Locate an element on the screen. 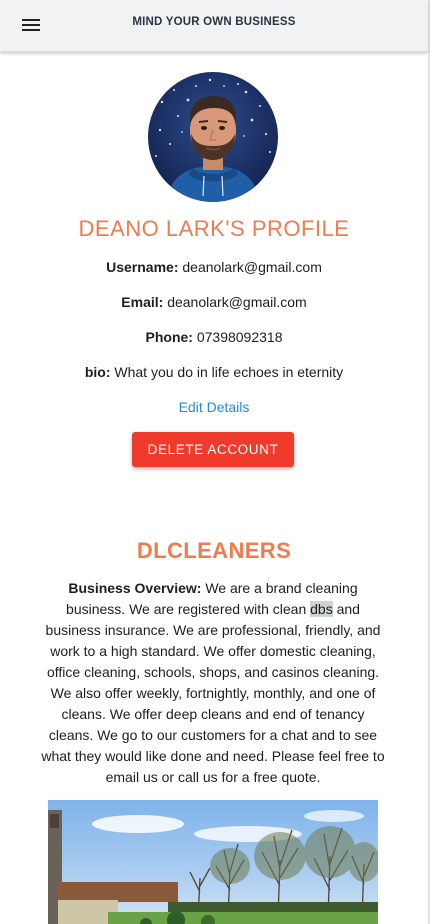 This screenshot has height=924, width=430. email-value: deanolark@gmail.com is located at coordinates (237, 302).